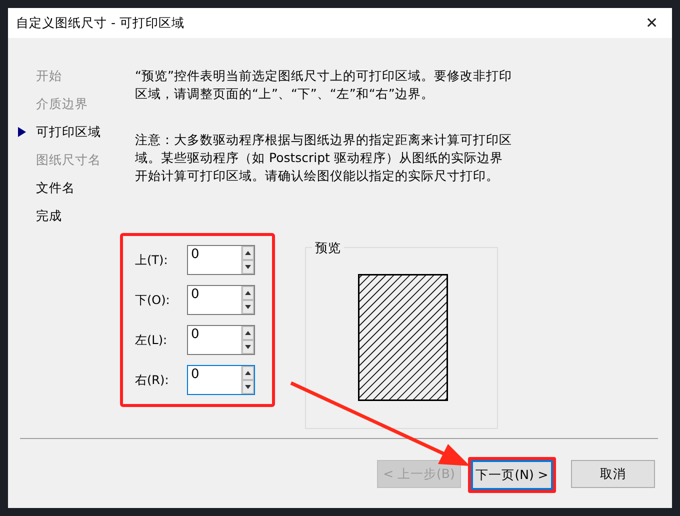 The image size is (680, 516). I want to click on step-item: 开始, so click(49, 76).